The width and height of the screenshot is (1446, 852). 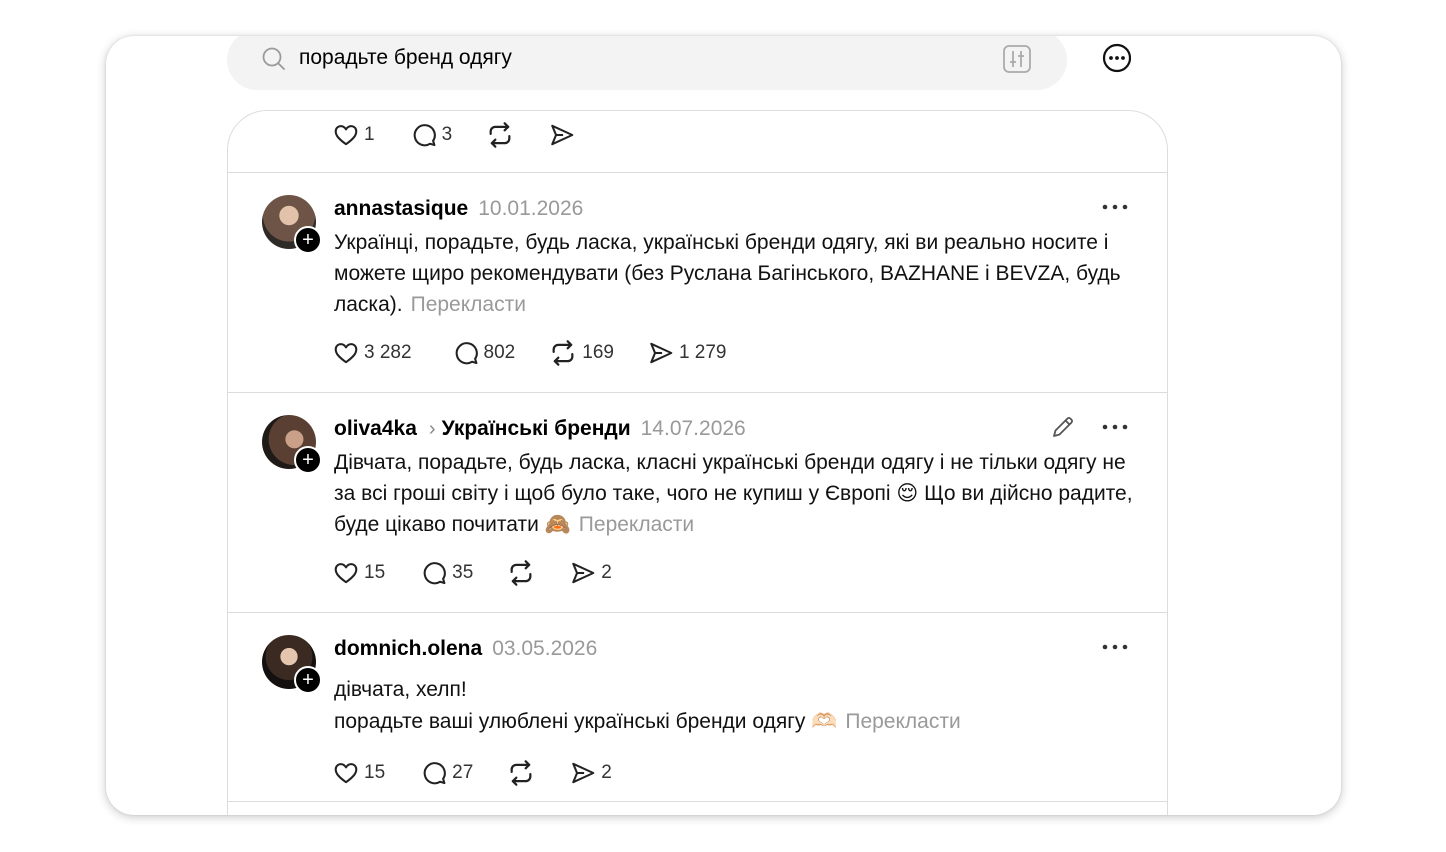 I want to click on post-date: 14.07.2026, so click(x=693, y=428).